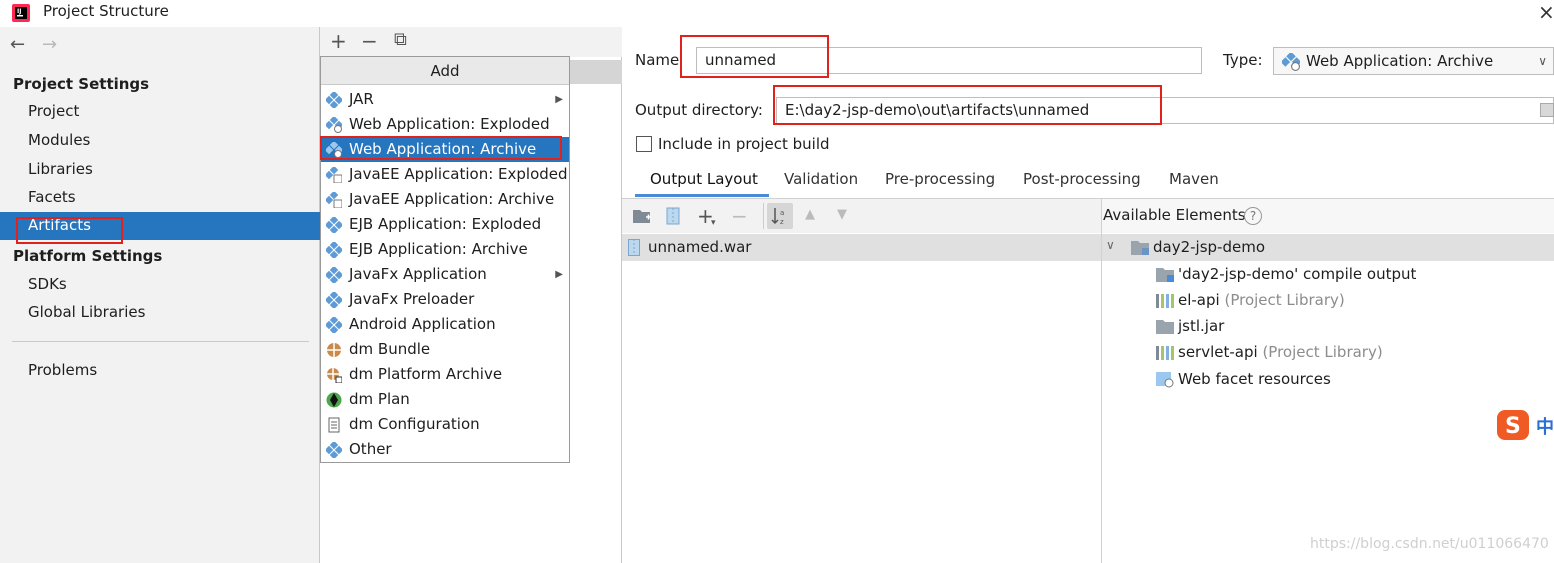  What do you see at coordinates (52, 197) in the screenshot?
I see `sidebar-item-facets: Facets` at bounding box center [52, 197].